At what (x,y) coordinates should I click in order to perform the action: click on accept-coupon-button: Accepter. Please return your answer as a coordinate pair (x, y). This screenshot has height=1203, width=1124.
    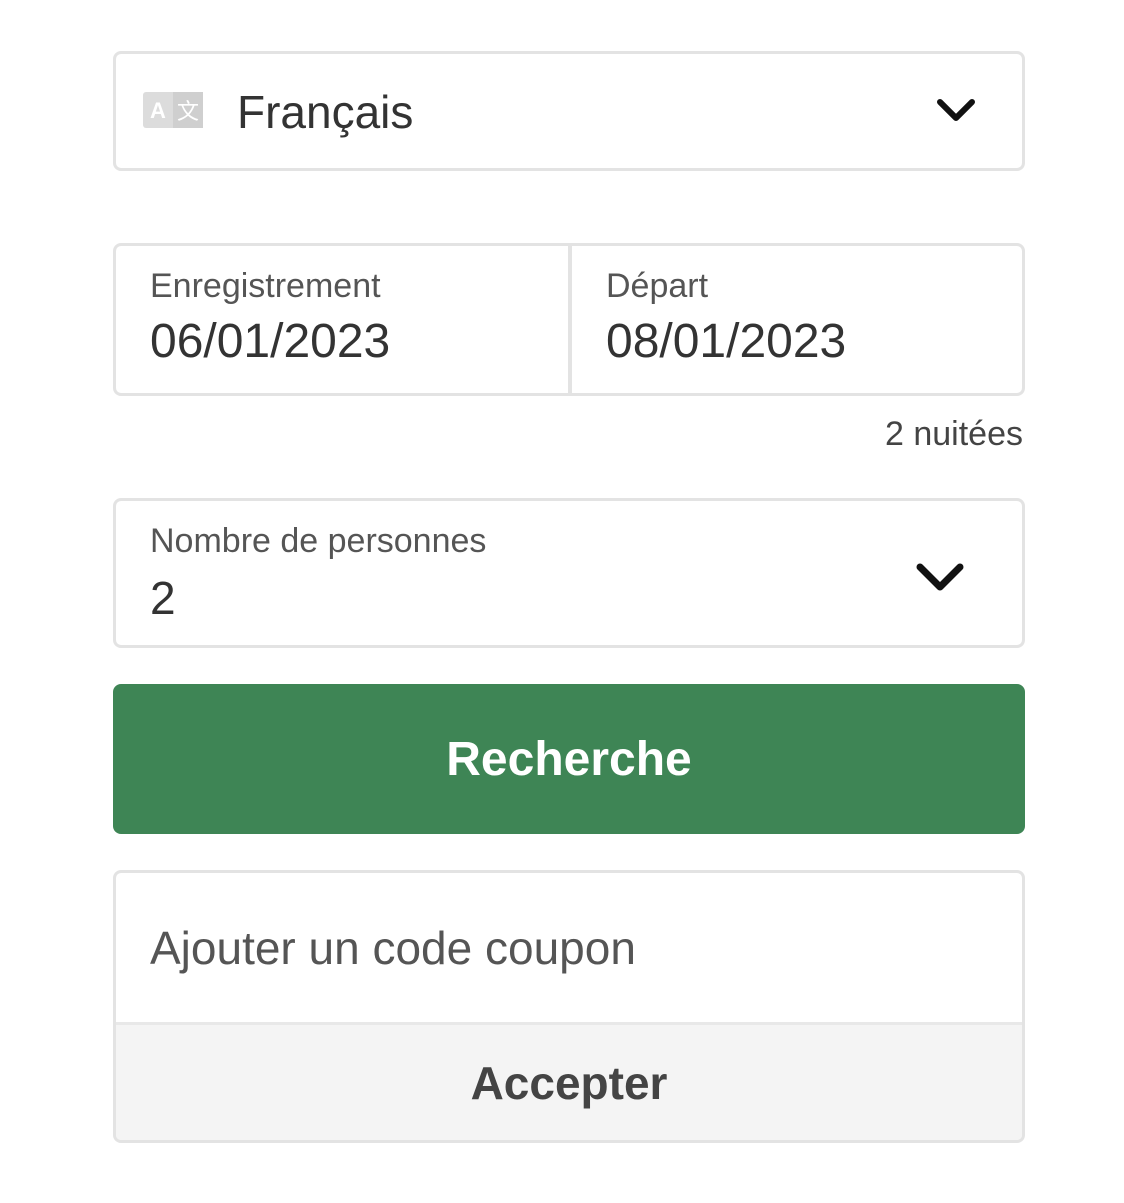
    Looking at the image, I should click on (569, 1082).